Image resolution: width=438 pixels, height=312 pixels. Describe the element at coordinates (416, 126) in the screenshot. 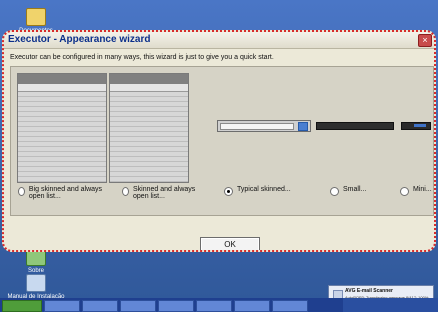

I see `preview-mini` at that location.